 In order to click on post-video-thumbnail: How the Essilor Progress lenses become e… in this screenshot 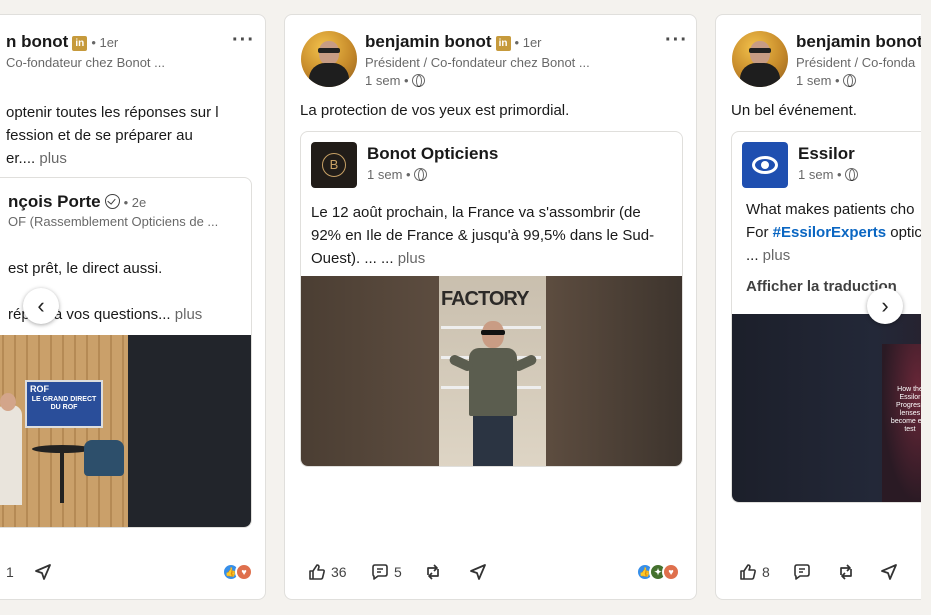, I will do `click(831, 408)`.